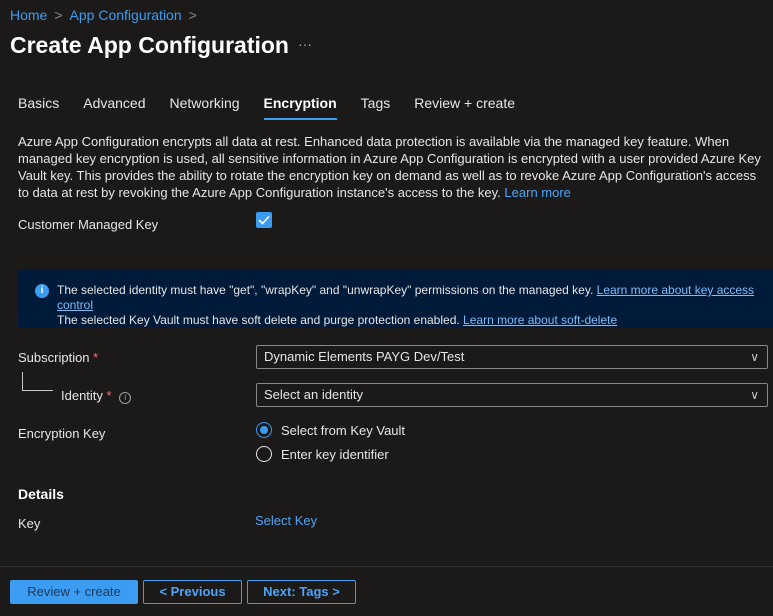 This screenshot has width=773, height=616. I want to click on more-options-icon: ···, so click(305, 44).